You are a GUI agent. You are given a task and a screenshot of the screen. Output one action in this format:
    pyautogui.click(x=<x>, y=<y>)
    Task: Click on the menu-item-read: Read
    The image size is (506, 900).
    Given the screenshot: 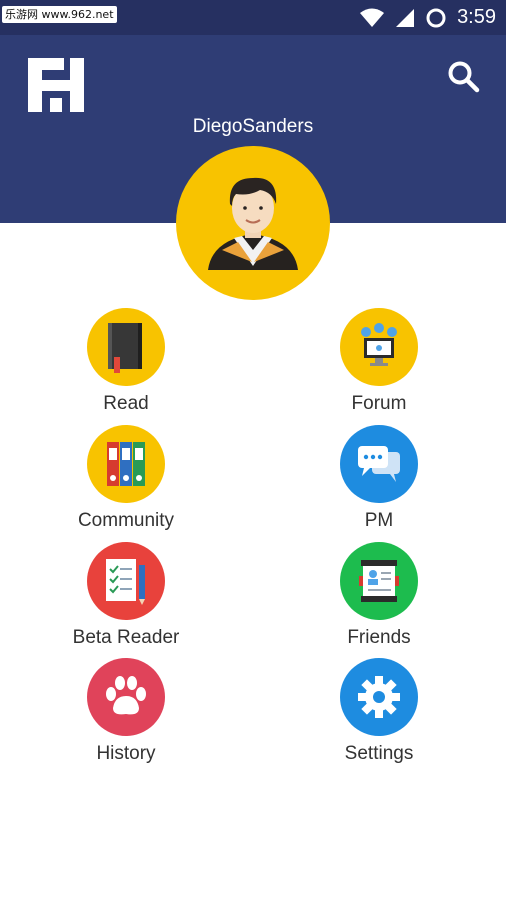 What is the action you would take?
    pyautogui.click(x=126, y=361)
    